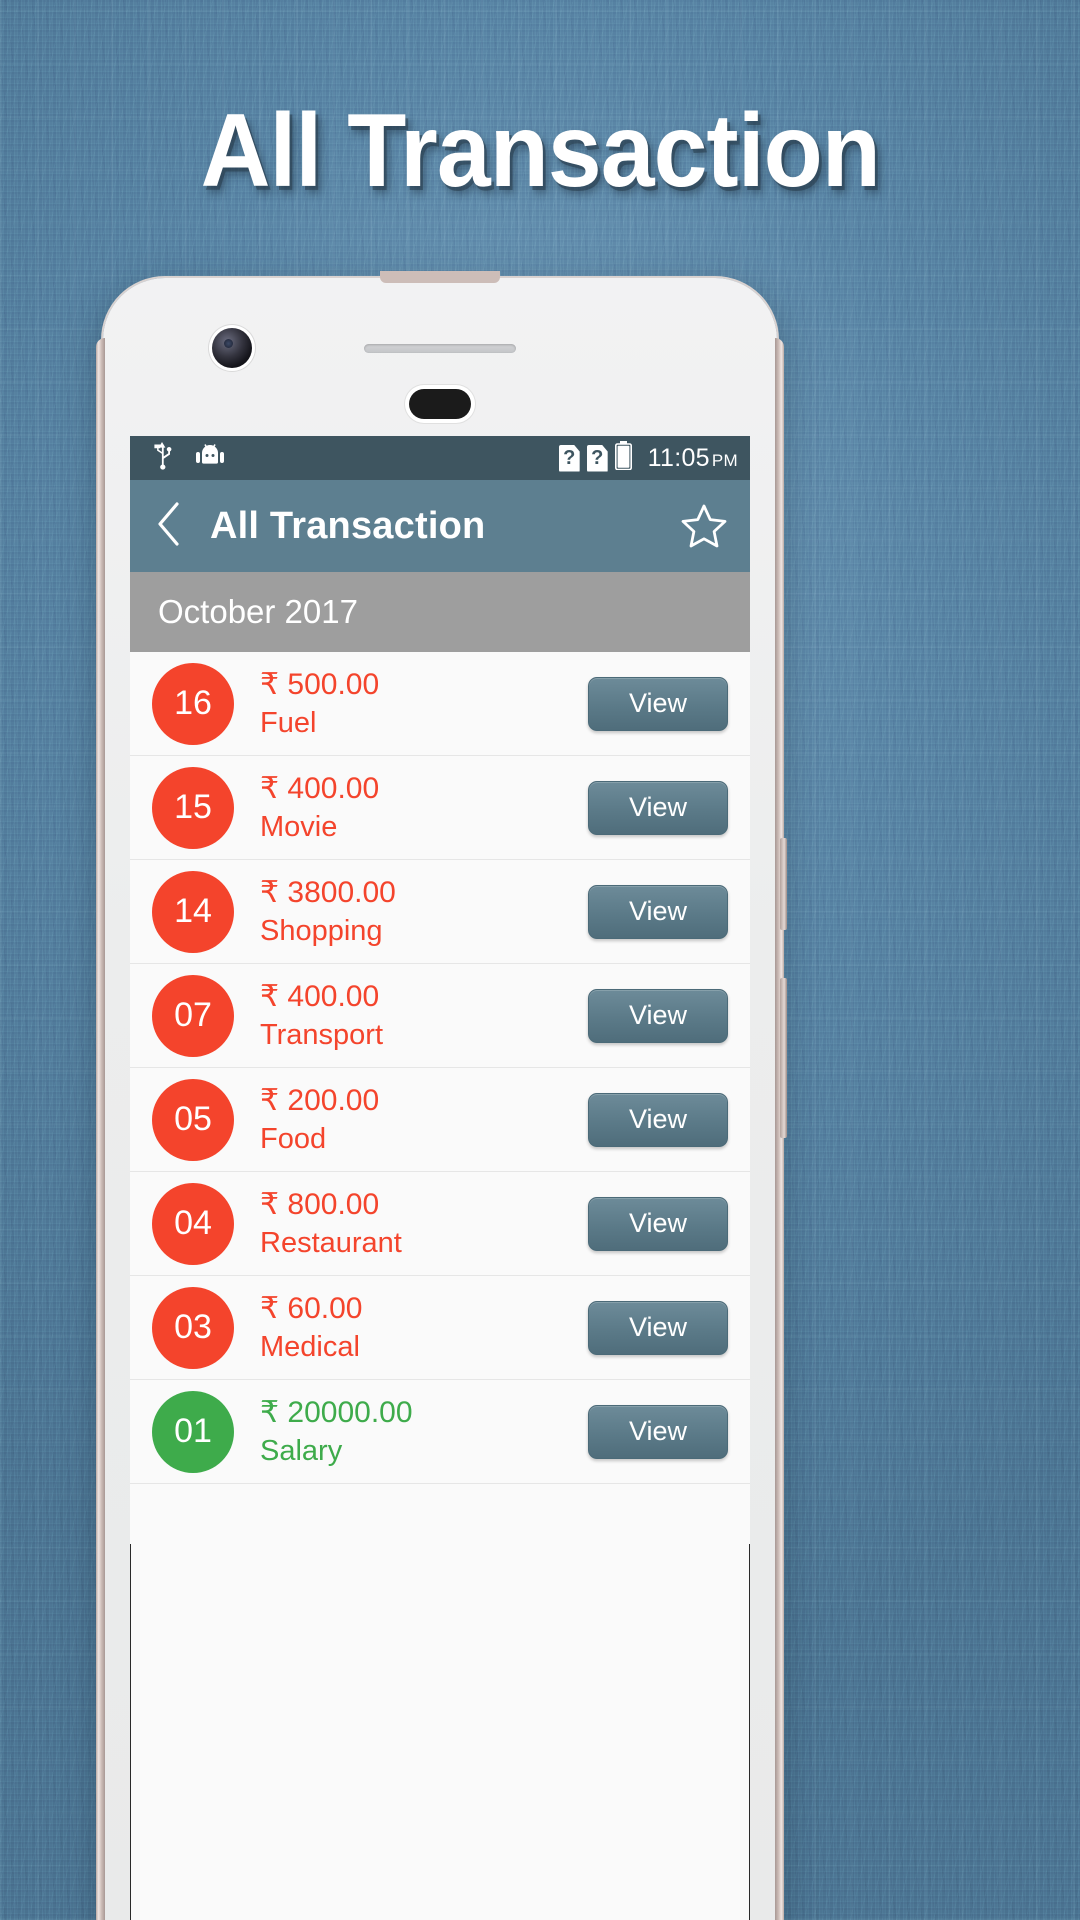  What do you see at coordinates (569, 458) in the screenshot?
I see `sim1-icon: ?` at bounding box center [569, 458].